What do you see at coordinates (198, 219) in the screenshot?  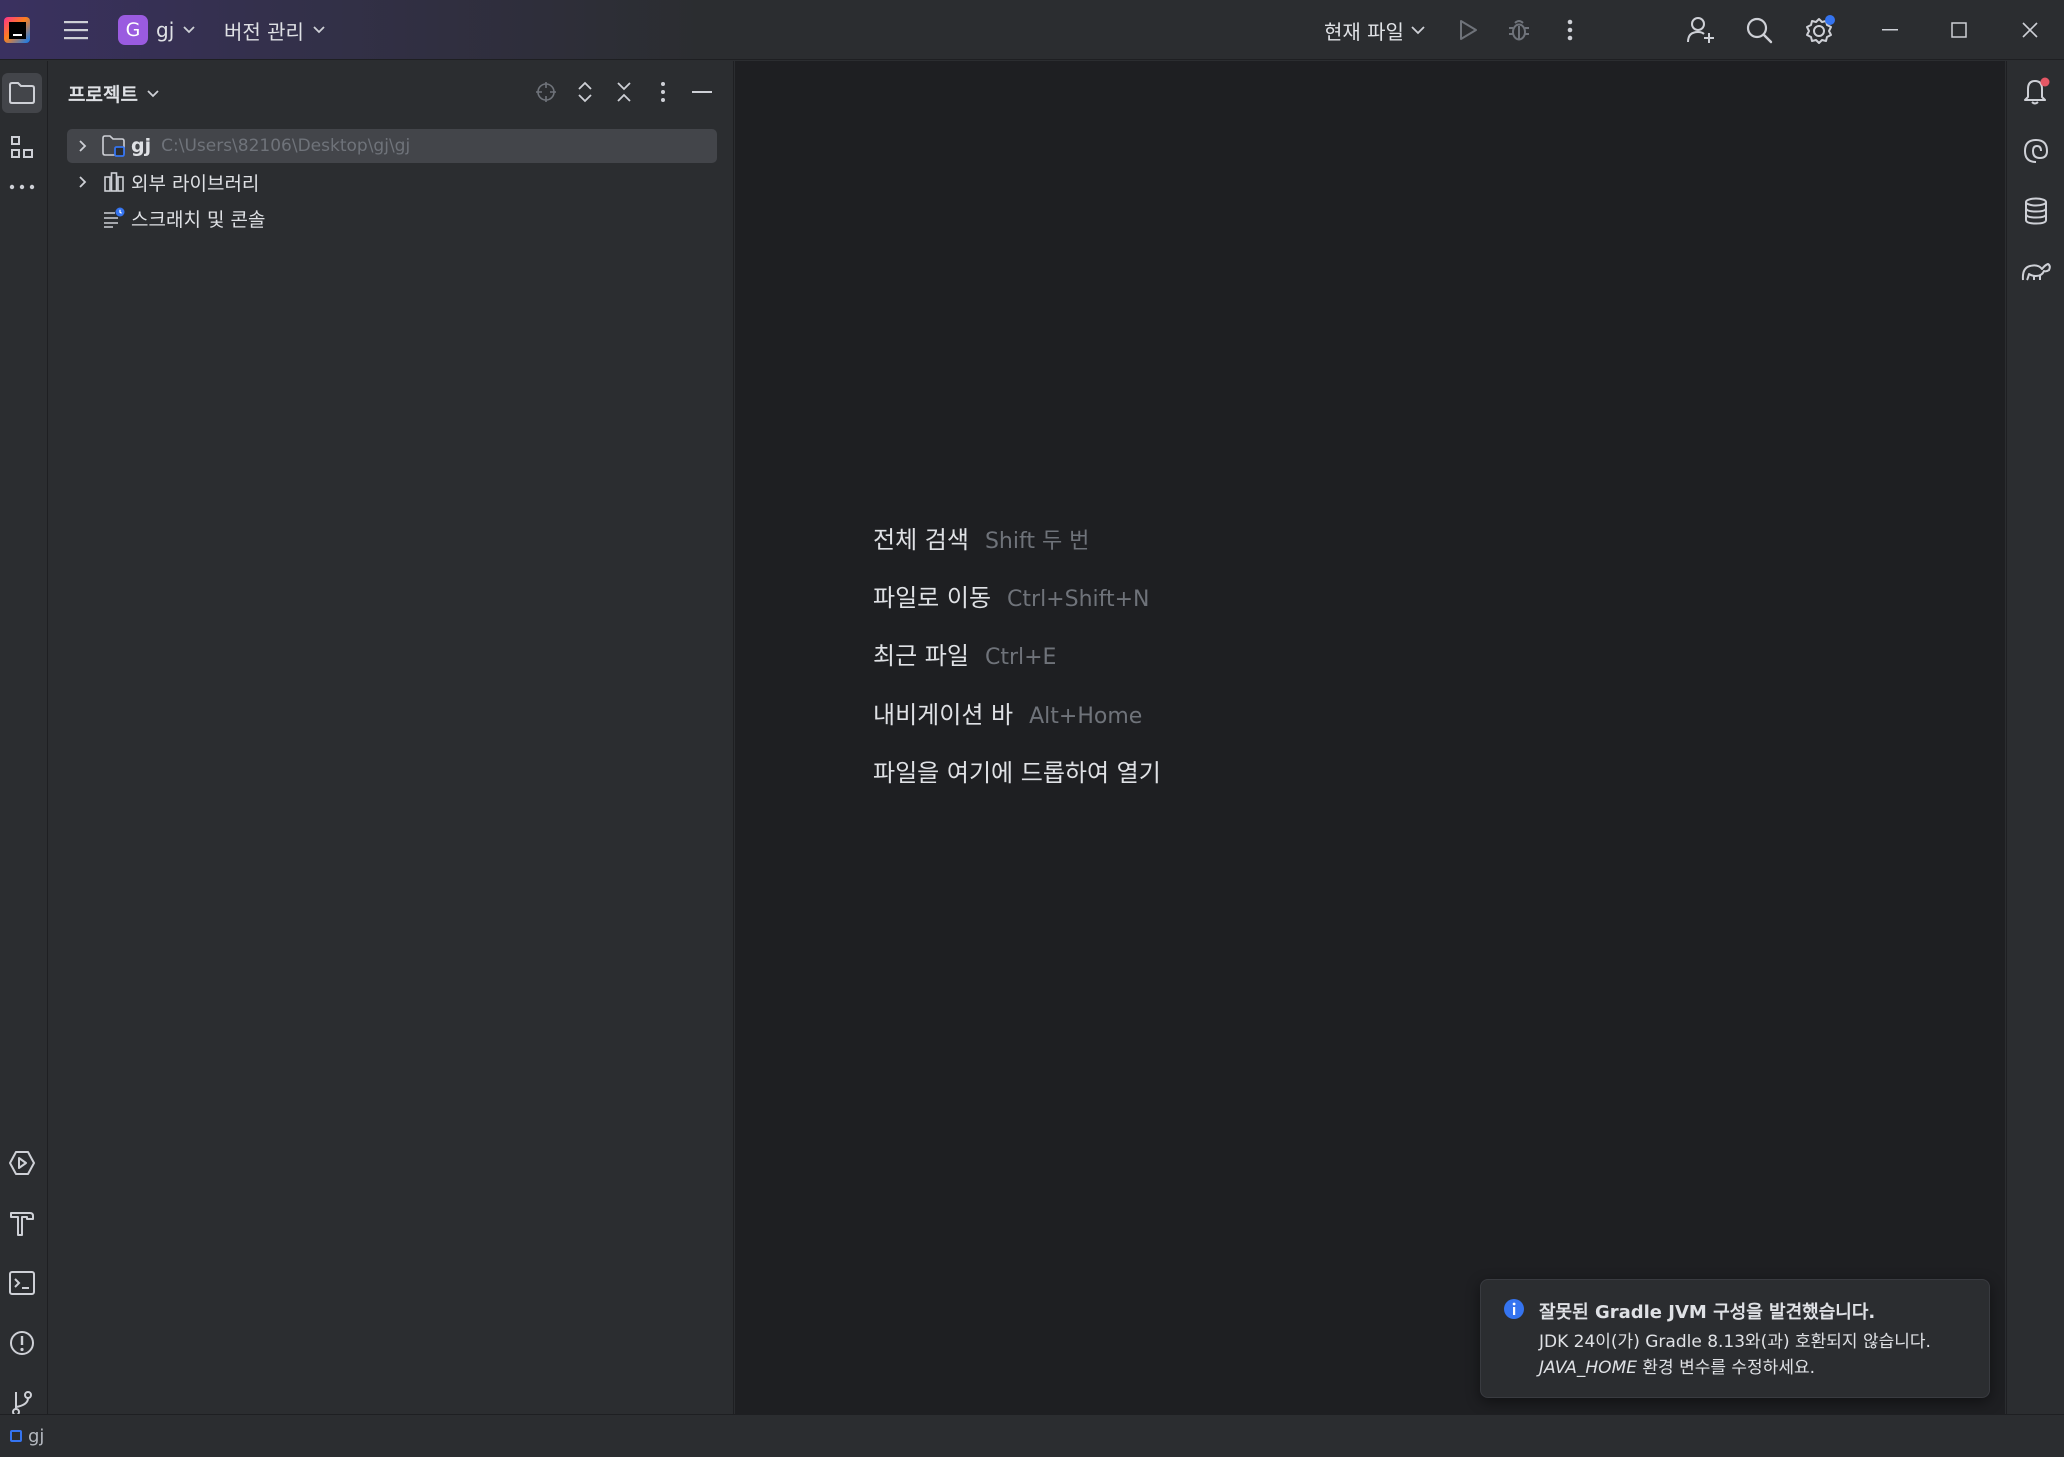 I see `tree-node-label: 스크래치 및 콘솔` at bounding box center [198, 219].